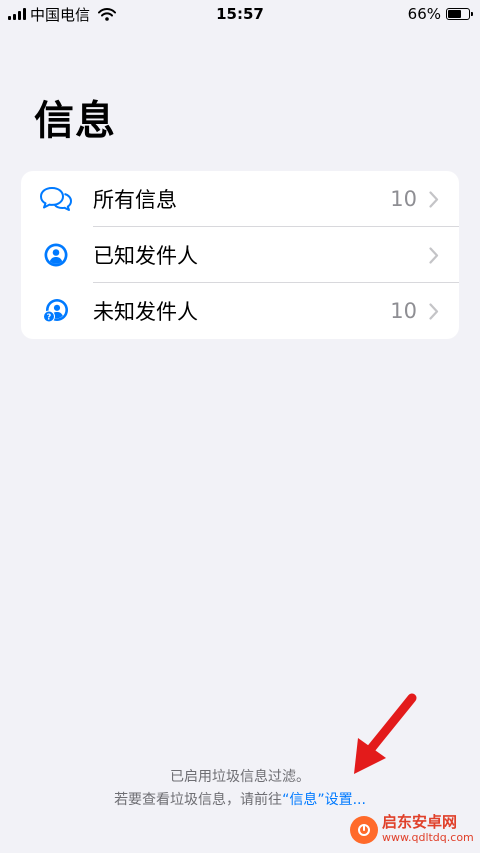 The width and height of the screenshot is (480, 853). What do you see at coordinates (420, 822) in the screenshot?
I see `watermark-title: 启东安卓网` at bounding box center [420, 822].